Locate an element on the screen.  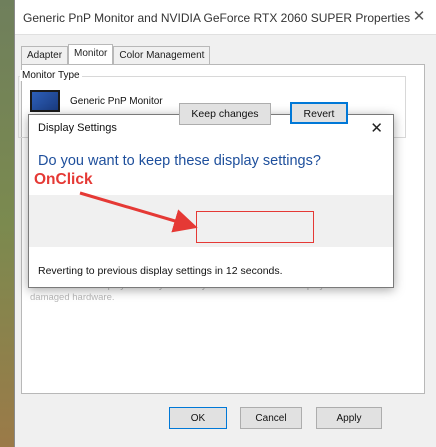
desktop-background is located at coordinates (7, 223).